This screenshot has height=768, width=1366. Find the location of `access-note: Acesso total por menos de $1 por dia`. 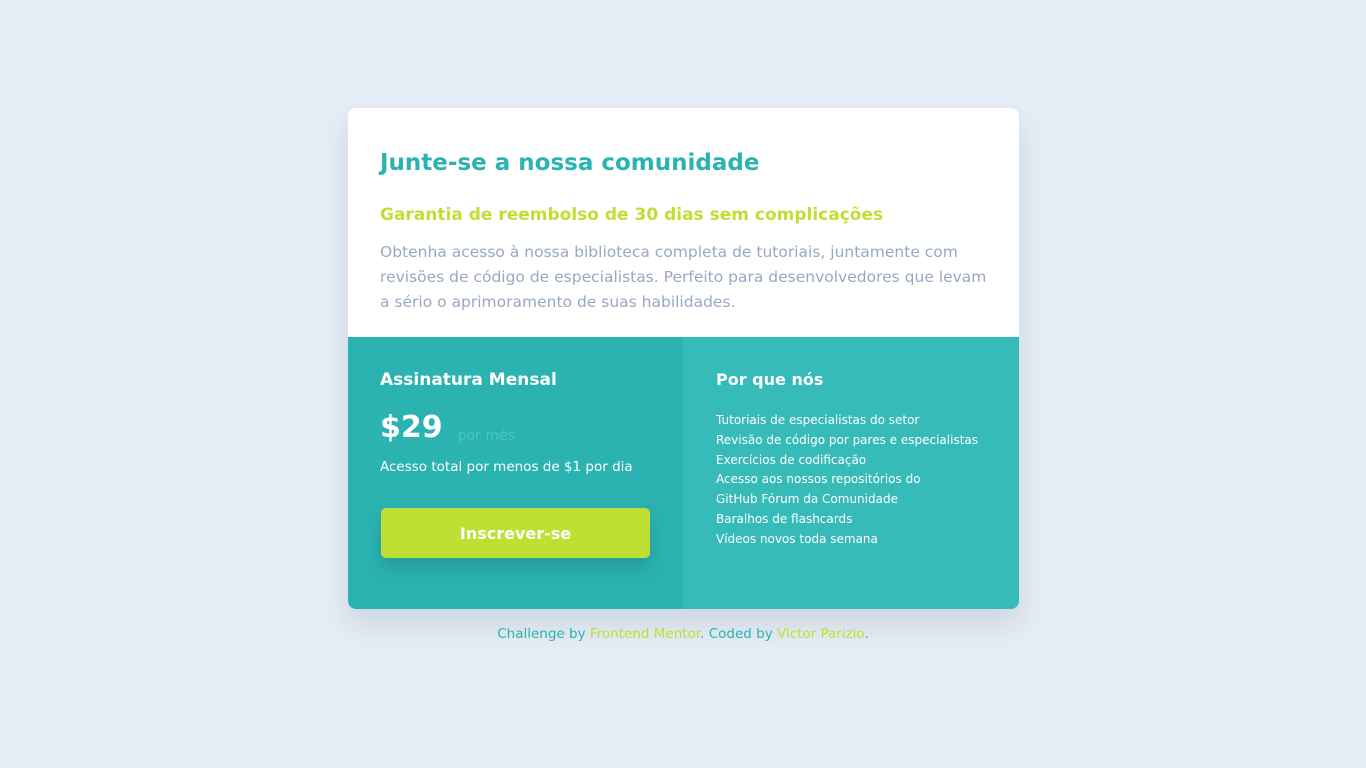

access-note: Acesso total por menos de $1 por dia is located at coordinates (506, 467).